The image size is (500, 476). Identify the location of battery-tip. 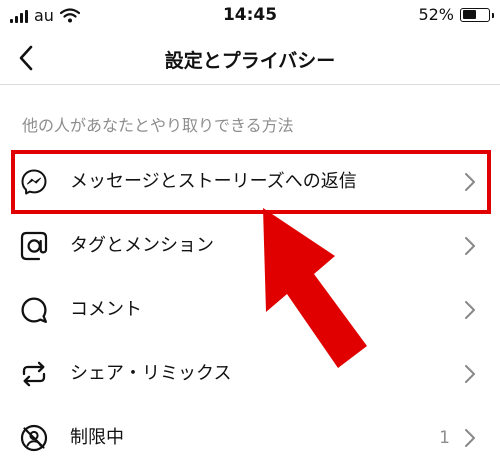
(492, 15).